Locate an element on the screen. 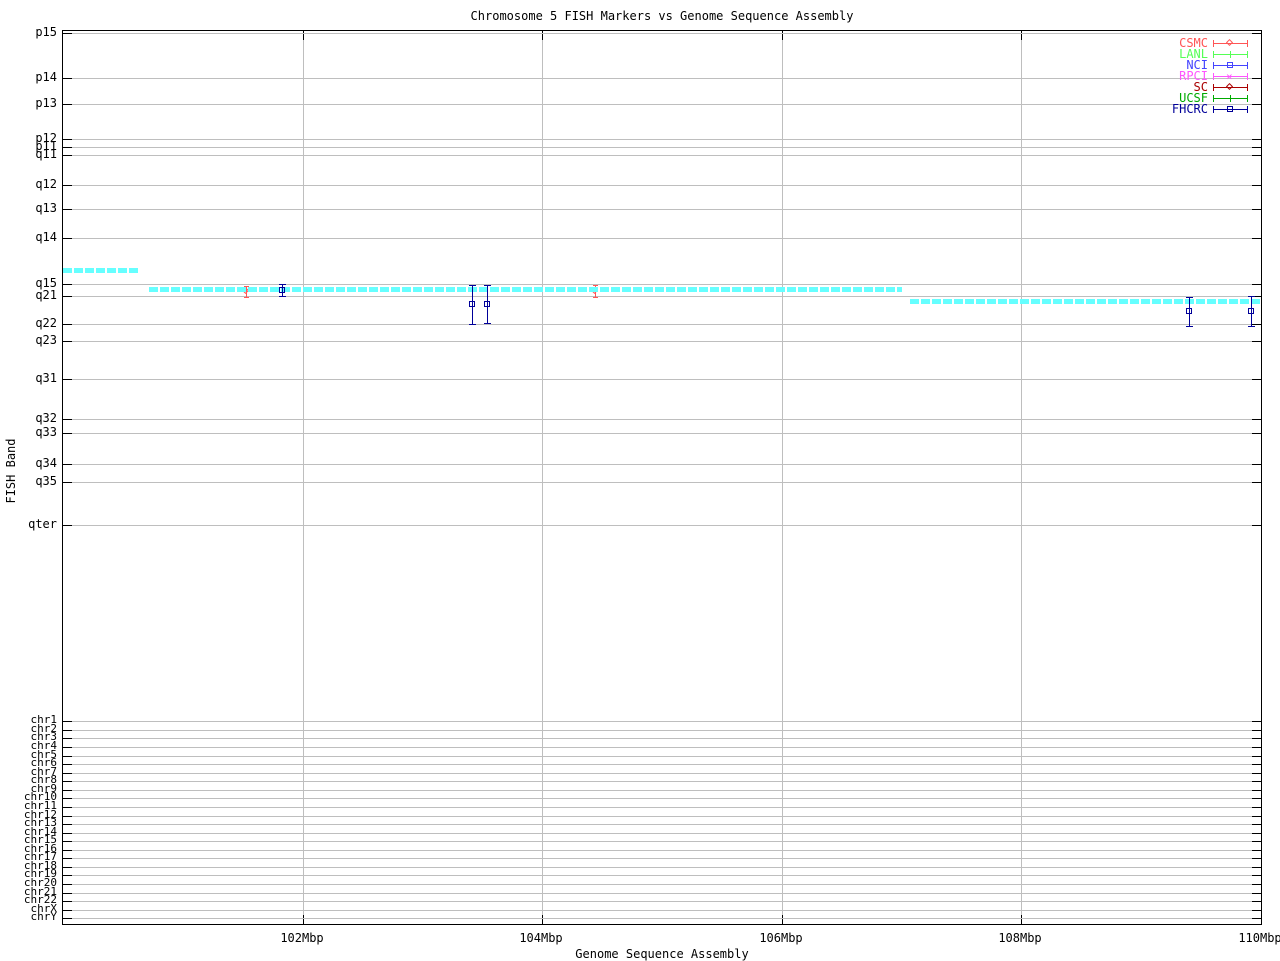 The width and height of the screenshot is (1280, 961). y-tick-label: q34 is located at coordinates (46, 463).